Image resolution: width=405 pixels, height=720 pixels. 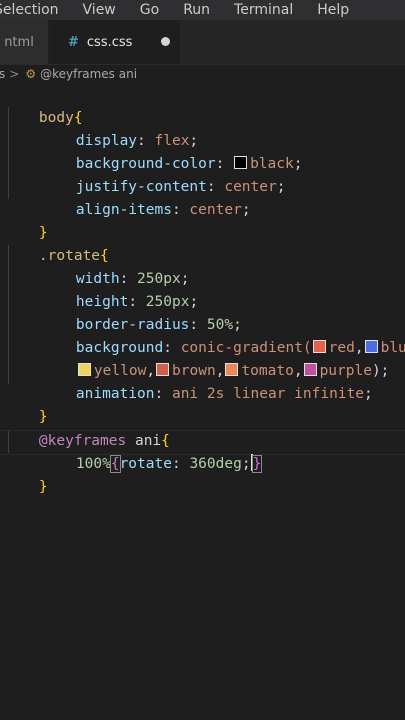 I want to click on value: 360deg, so click(x=215, y=464).